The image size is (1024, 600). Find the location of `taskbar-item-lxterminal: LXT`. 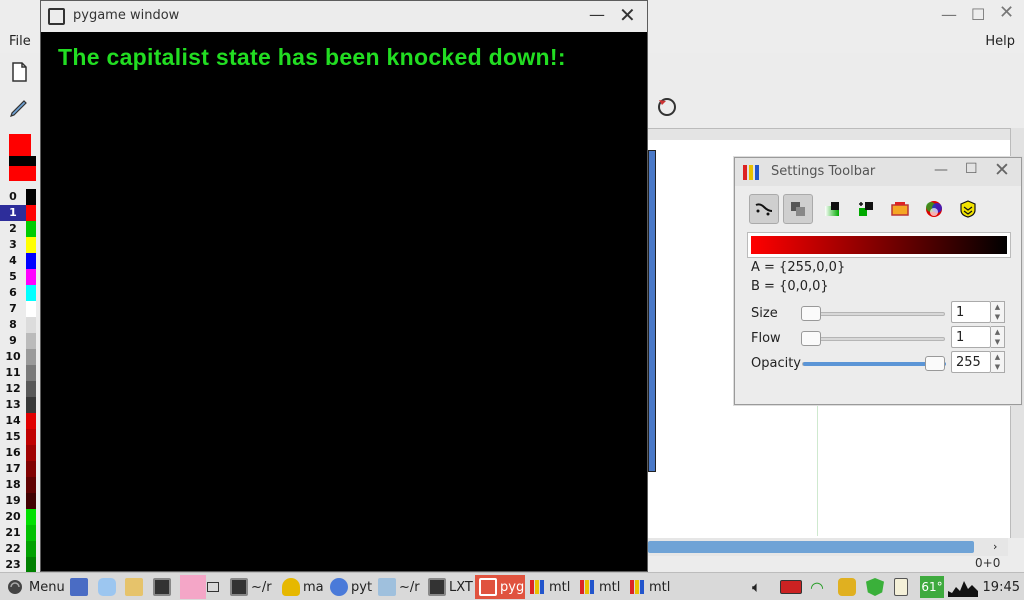

taskbar-item-lxterminal: LXT is located at coordinates (450, 587).